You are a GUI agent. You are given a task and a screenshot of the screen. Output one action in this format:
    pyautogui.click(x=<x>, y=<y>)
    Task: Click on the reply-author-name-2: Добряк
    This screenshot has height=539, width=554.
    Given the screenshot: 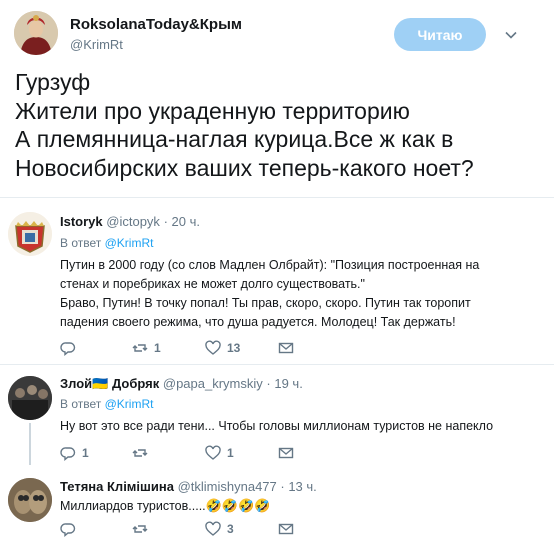 What is the action you would take?
    pyautogui.click(x=135, y=383)
    